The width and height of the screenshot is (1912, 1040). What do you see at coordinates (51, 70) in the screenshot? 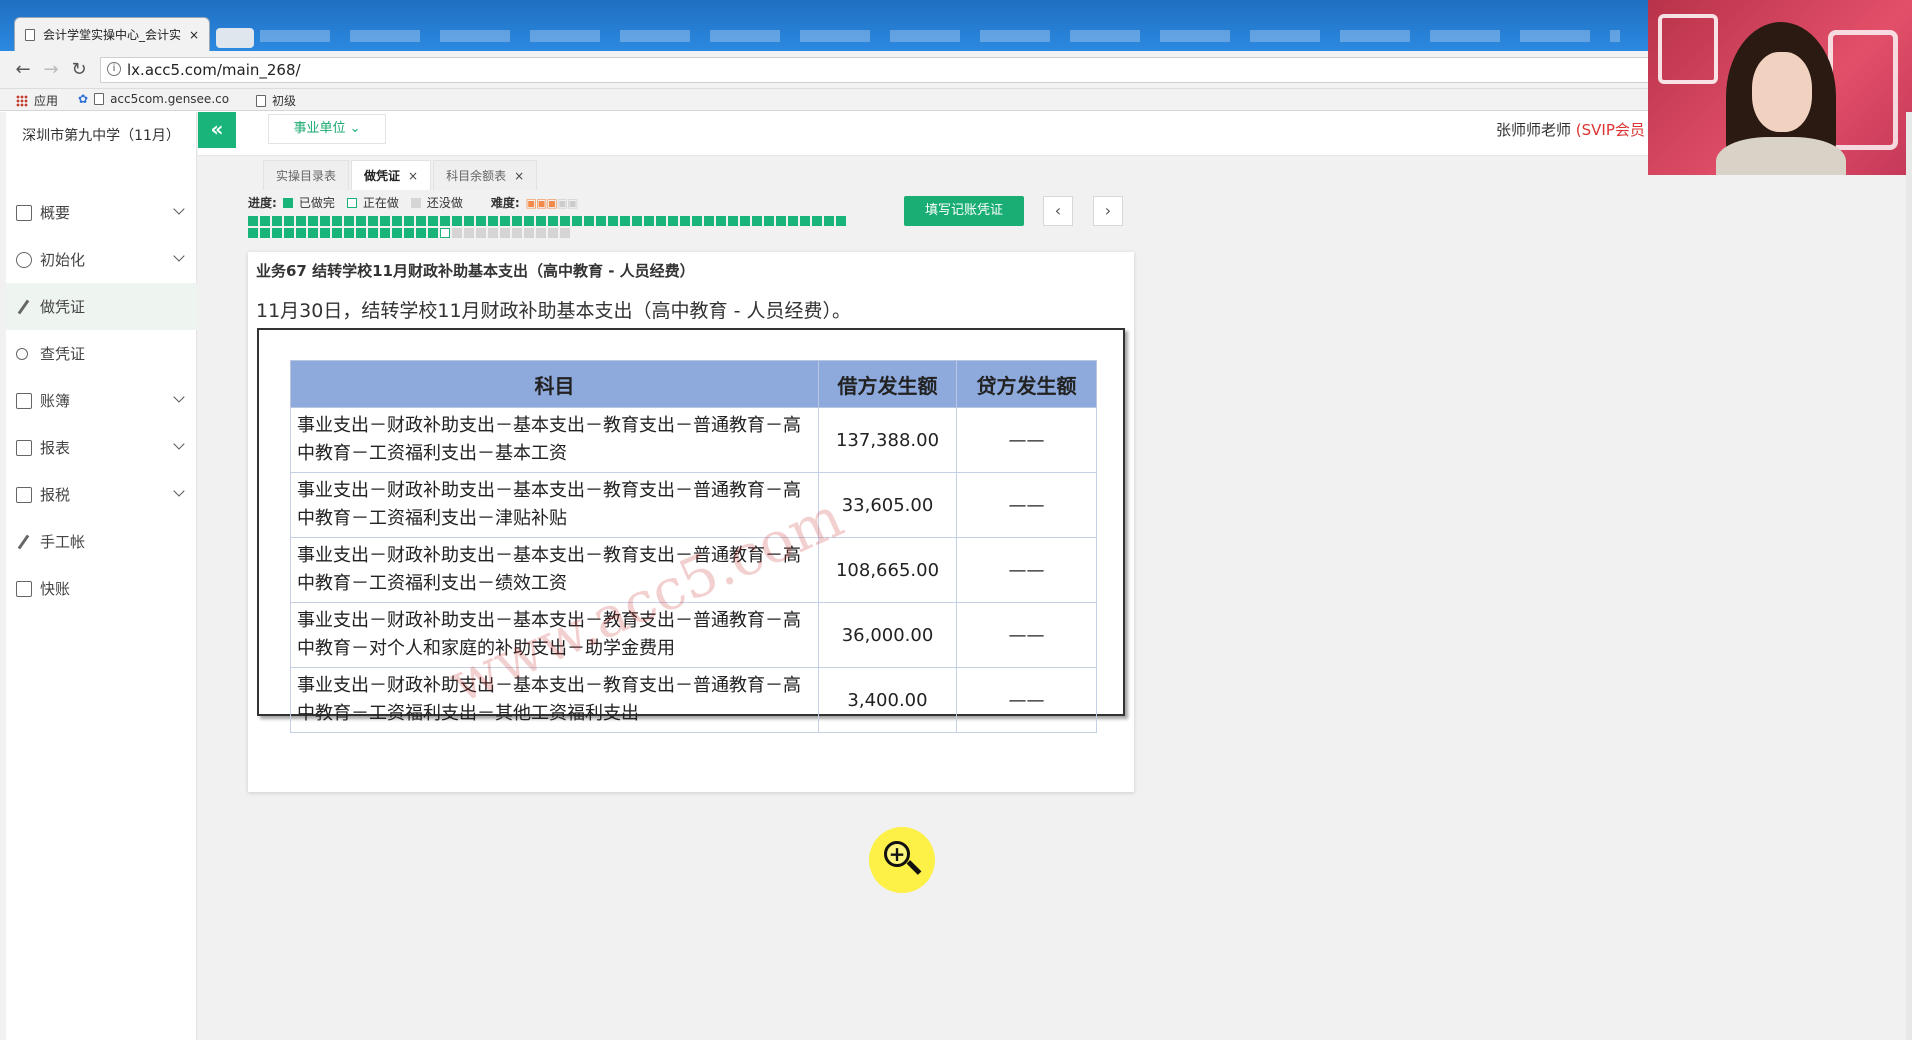
I see `forward-icon: →` at bounding box center [51, 70].